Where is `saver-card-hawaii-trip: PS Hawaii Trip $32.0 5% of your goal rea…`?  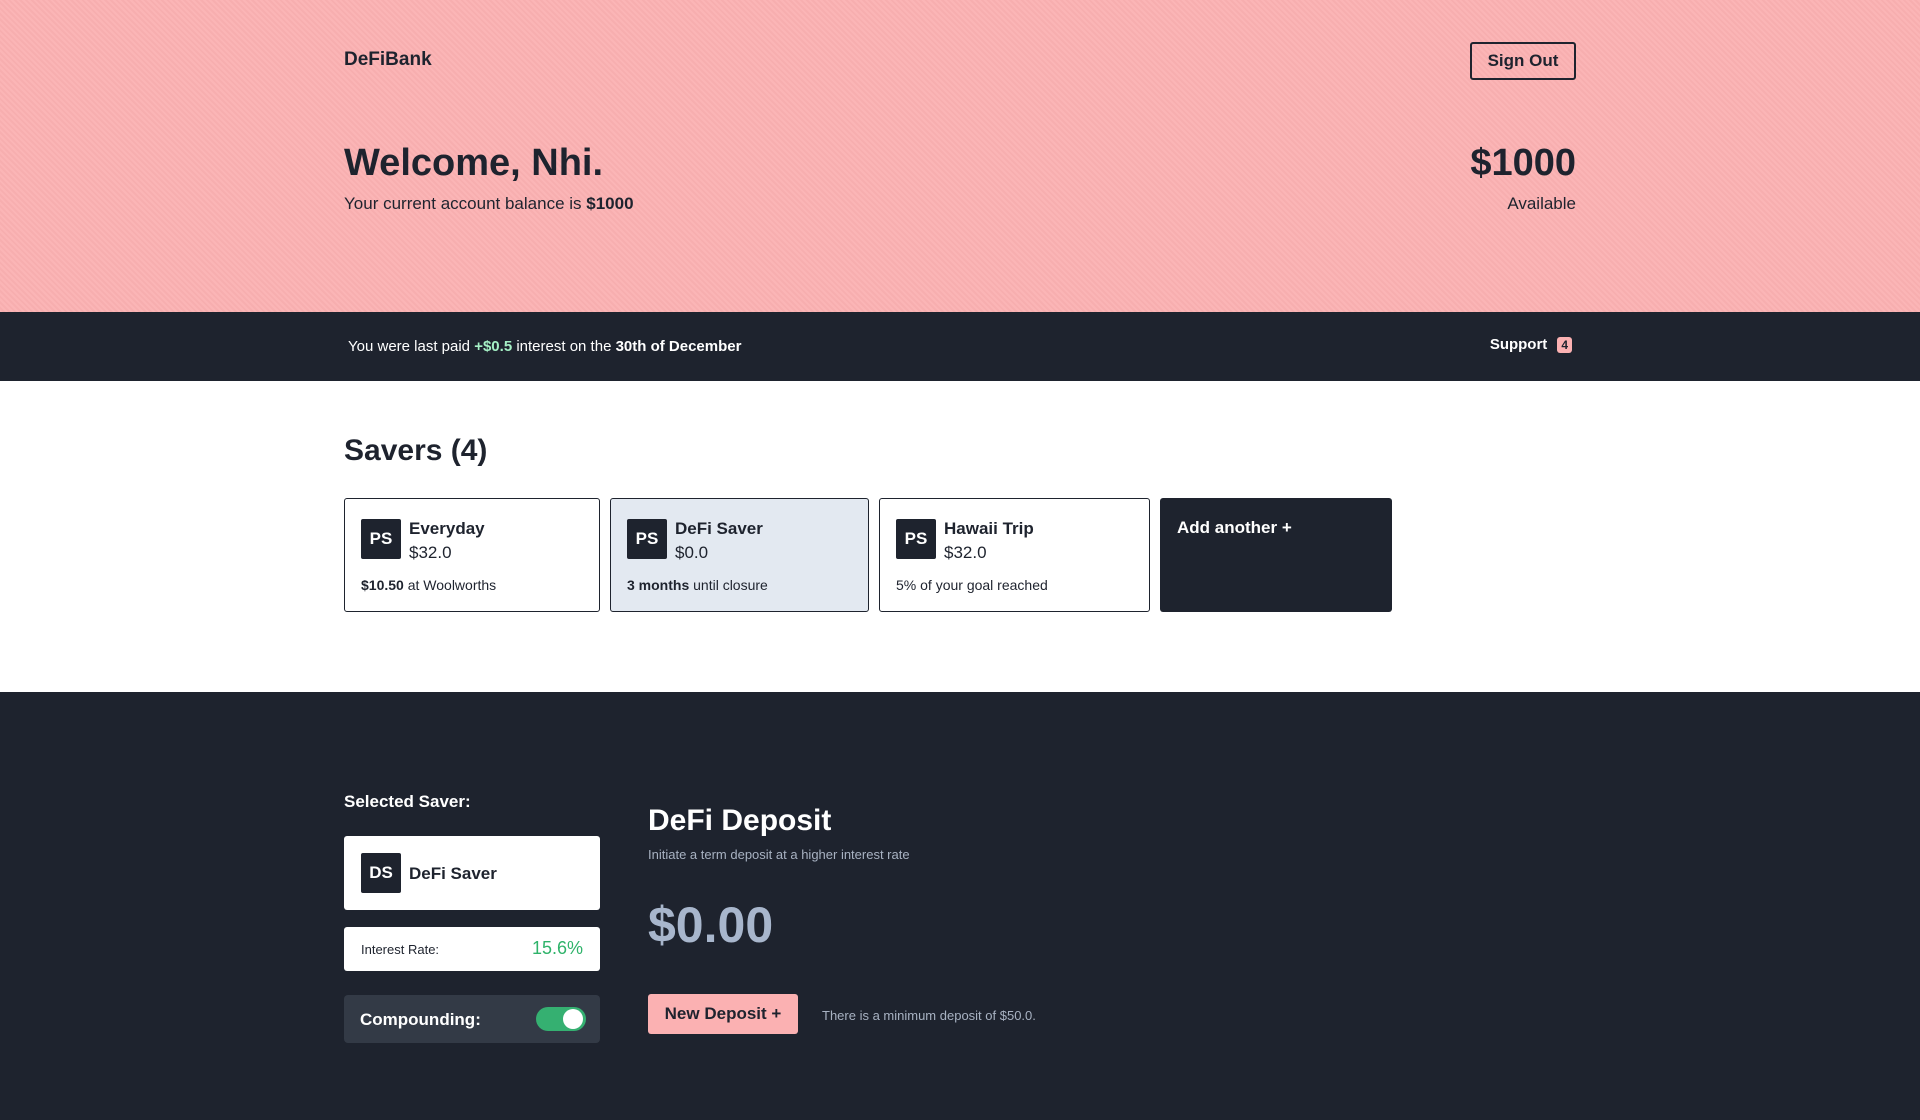
saver-card-hawaii-trip: PS Hawaii Trip $32.0 5% of your goal rea… is located at coordinates (1014, 555).